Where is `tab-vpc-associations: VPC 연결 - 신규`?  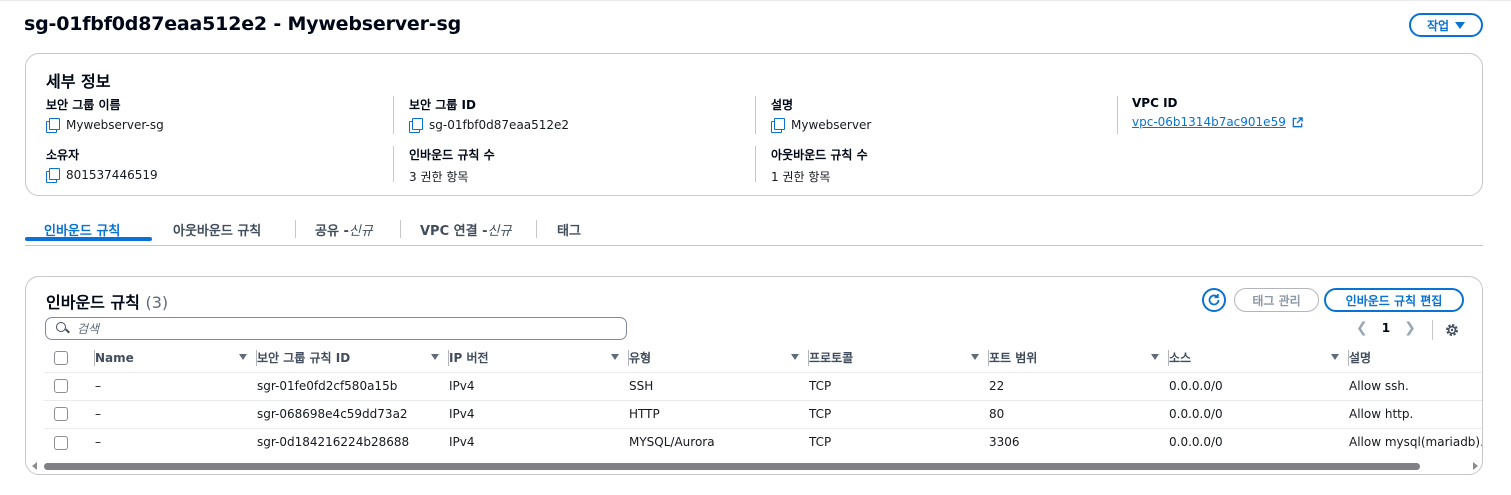
tab-vpc-associations: VPC 연결 - 신규 is located at coordinates (465, 229).